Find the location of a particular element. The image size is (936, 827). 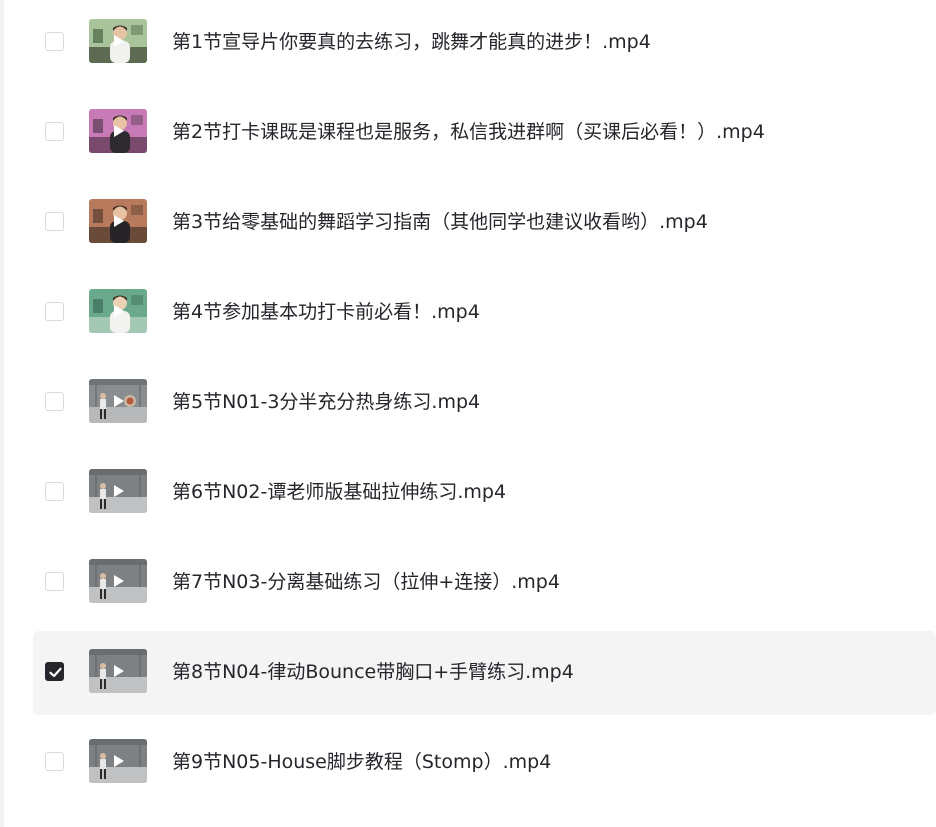

checkmark-icon is located at coordinates (55, 672).